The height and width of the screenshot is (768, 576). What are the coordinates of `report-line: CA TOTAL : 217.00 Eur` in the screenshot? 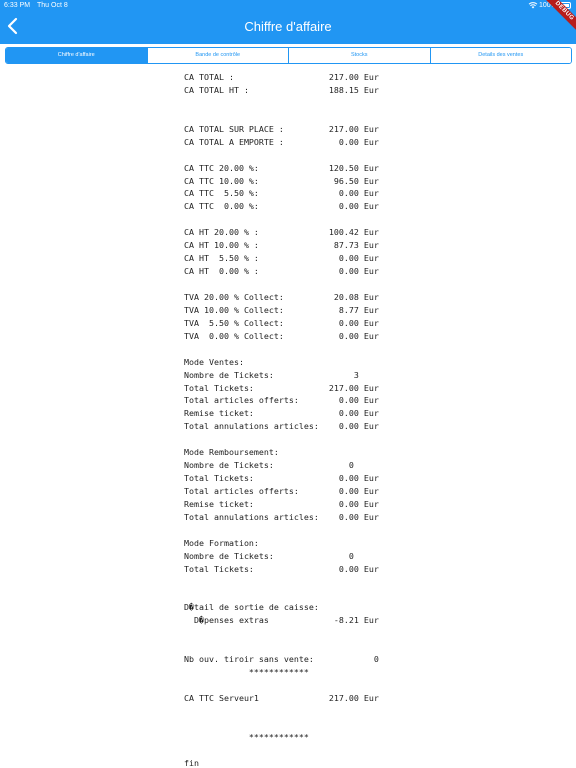 It's located at (281, 77).